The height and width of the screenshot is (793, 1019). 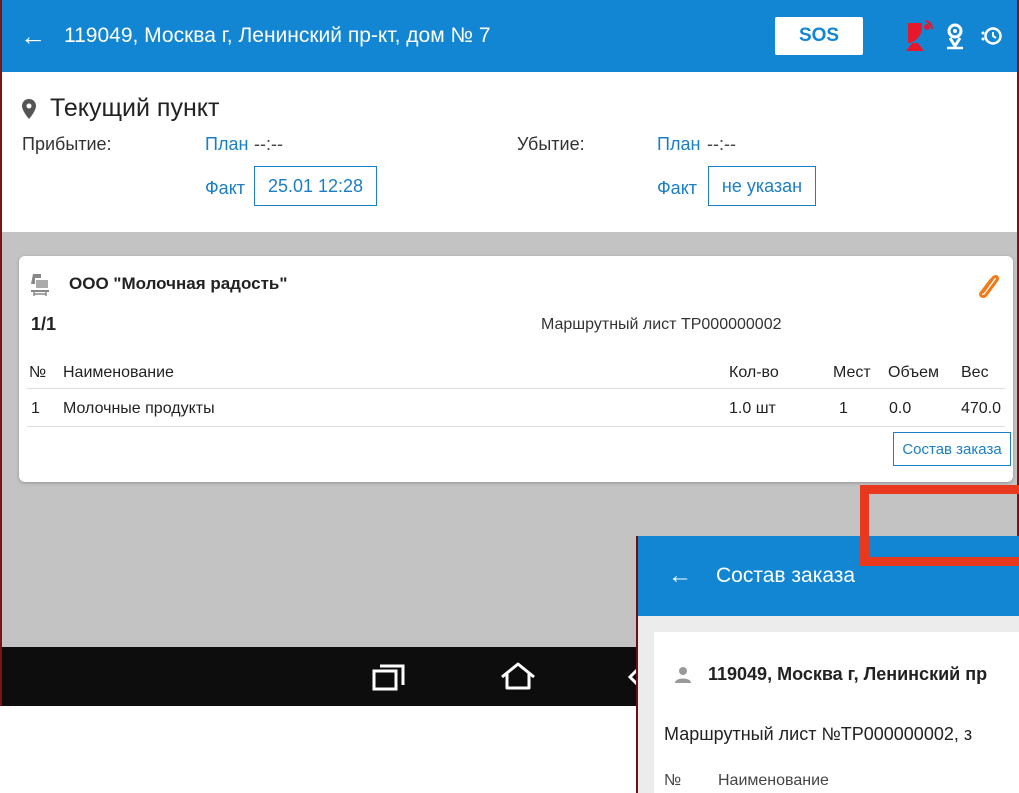 What do you see at coordinates (135, 108) in the screenshot?
I see `current-point-title: Текущий пункт` at bounding box center [135, 108].